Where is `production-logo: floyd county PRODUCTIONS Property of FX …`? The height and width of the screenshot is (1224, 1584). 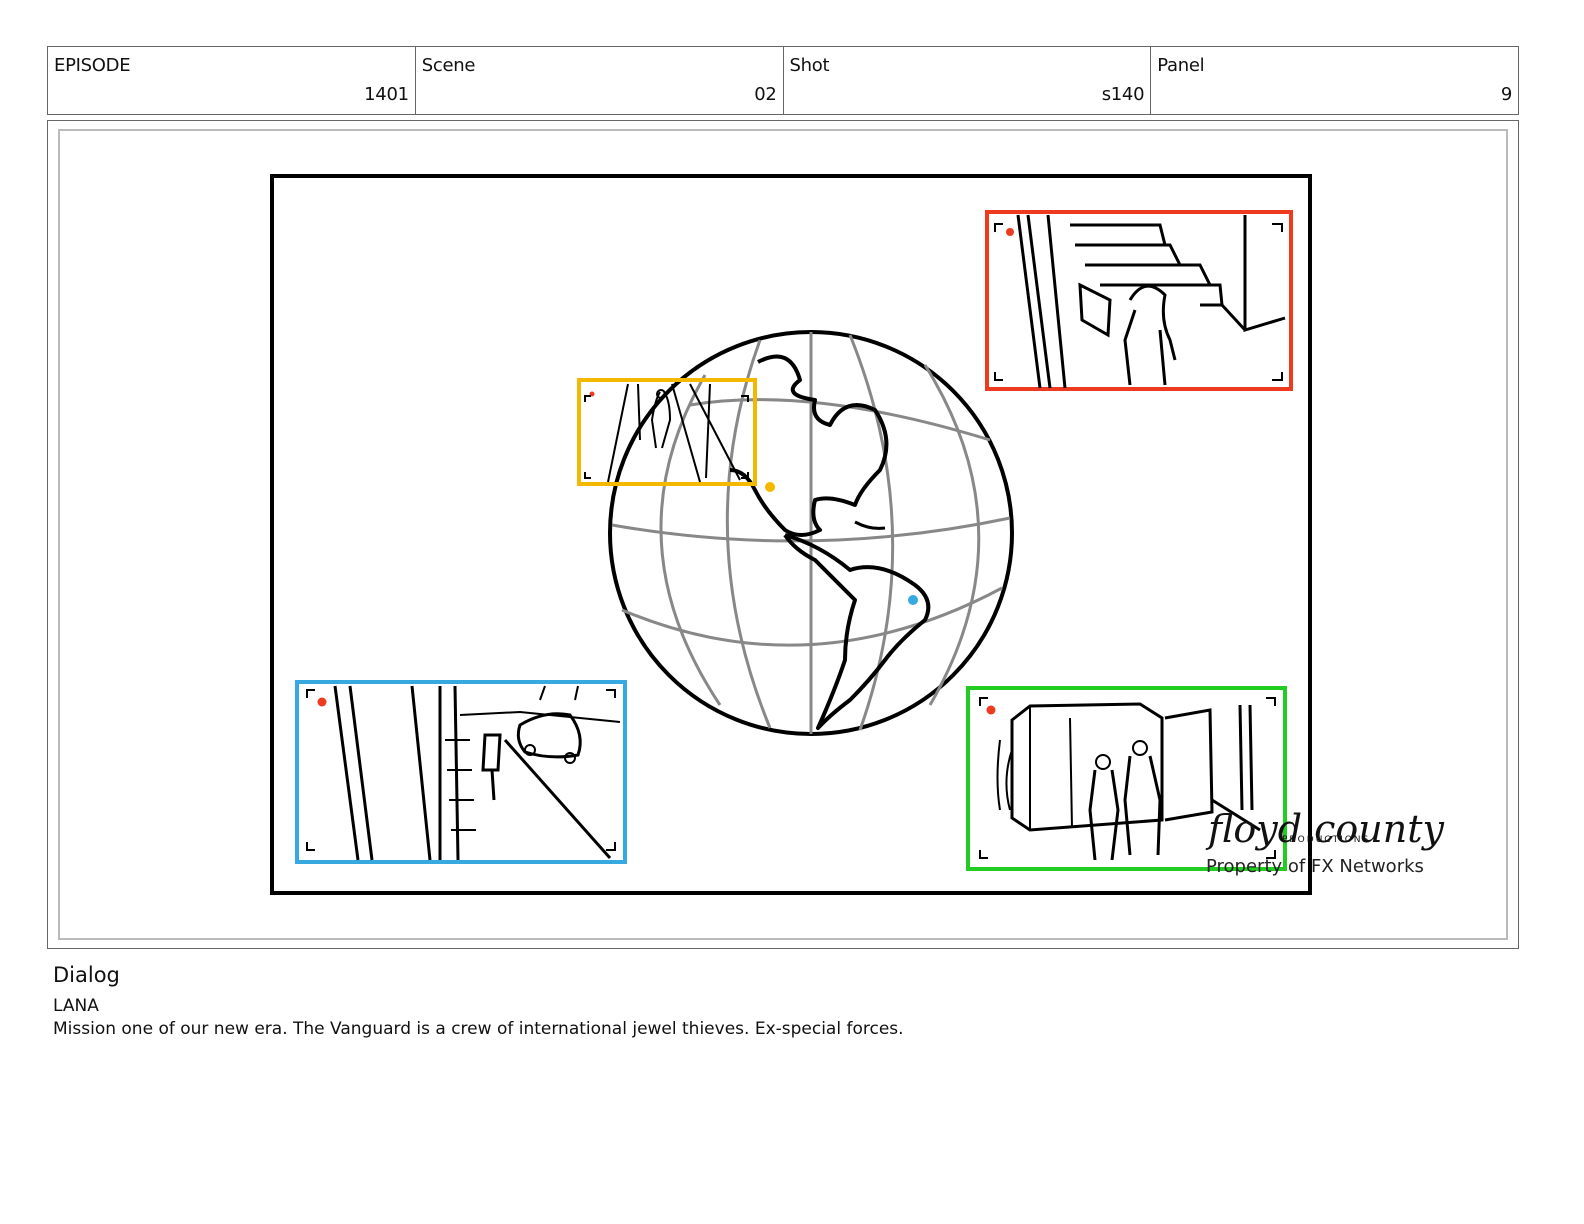 production-logo: floyd county PRODUCTIONS Property of FX … is located at coordinates (1324, 842).